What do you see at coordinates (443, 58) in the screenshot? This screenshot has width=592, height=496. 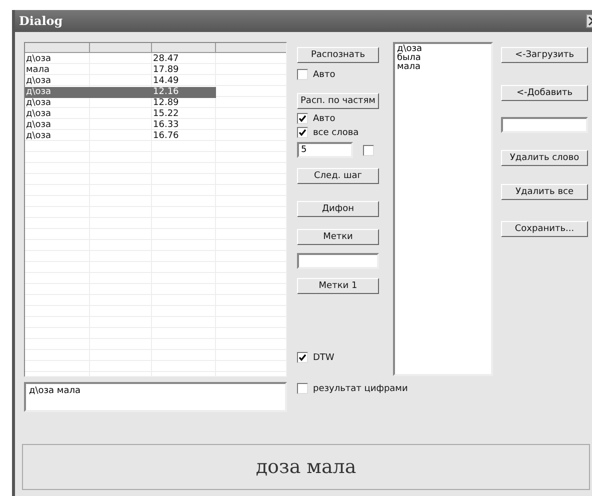 I see `list-item: была` at bounding box center [443, 58].